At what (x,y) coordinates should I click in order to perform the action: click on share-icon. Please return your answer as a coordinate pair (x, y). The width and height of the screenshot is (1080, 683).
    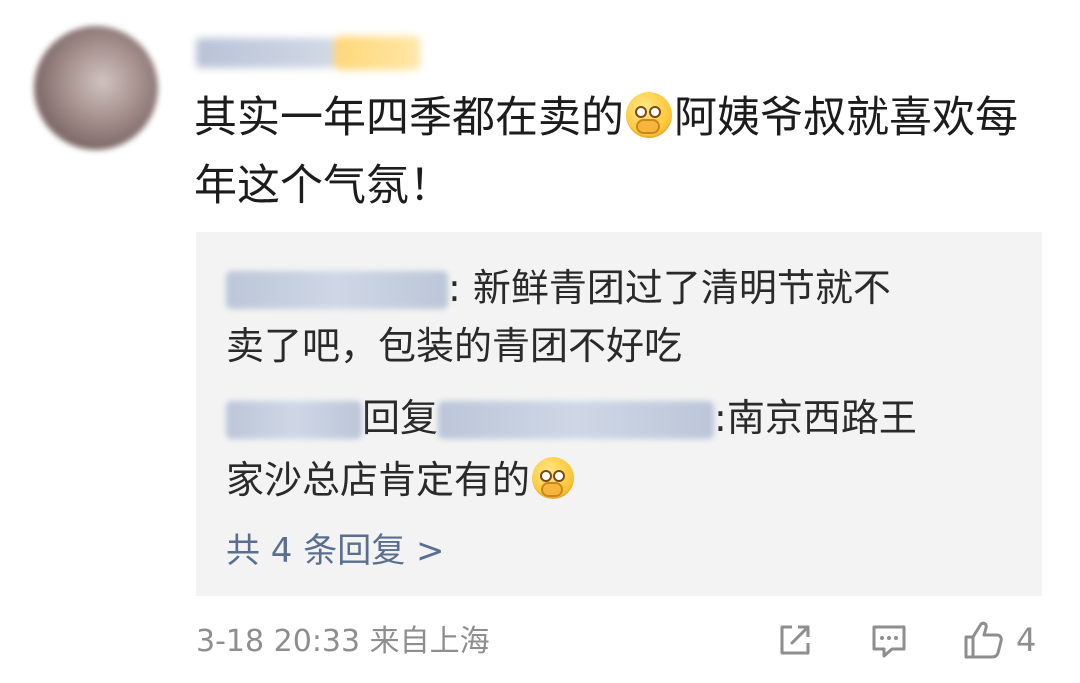
    Looking at the image, I should click on (795, 640).